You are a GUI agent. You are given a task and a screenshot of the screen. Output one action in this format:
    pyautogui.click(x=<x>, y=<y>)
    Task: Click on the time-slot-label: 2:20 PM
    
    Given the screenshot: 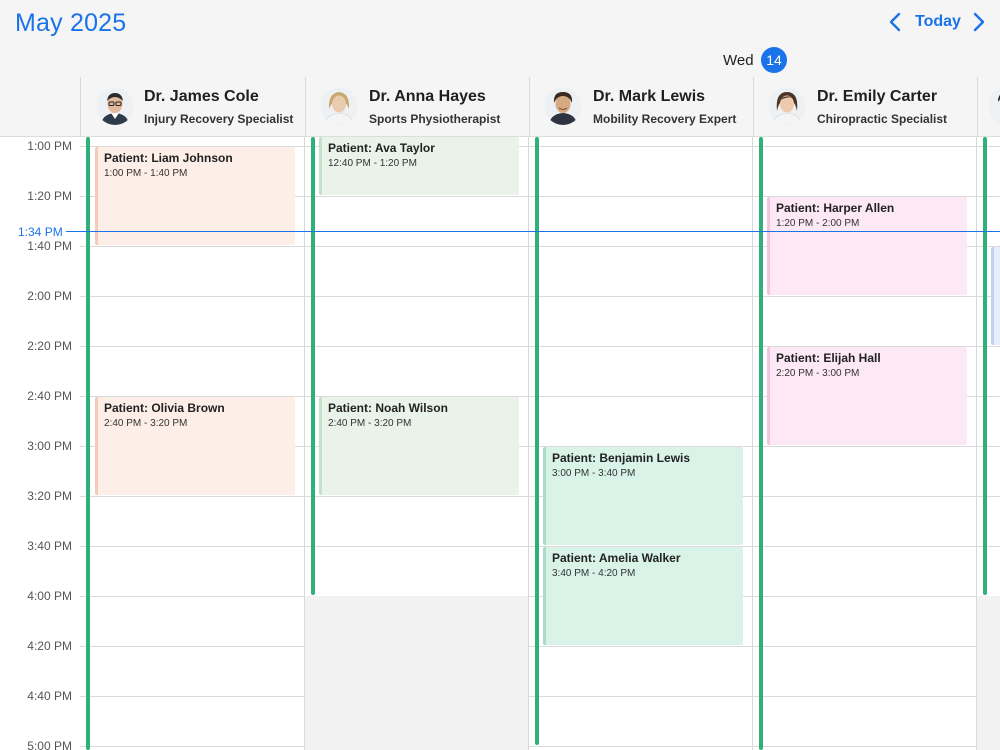 What is the action you would take?
    pyautogui.click(x=49, y=346)
    